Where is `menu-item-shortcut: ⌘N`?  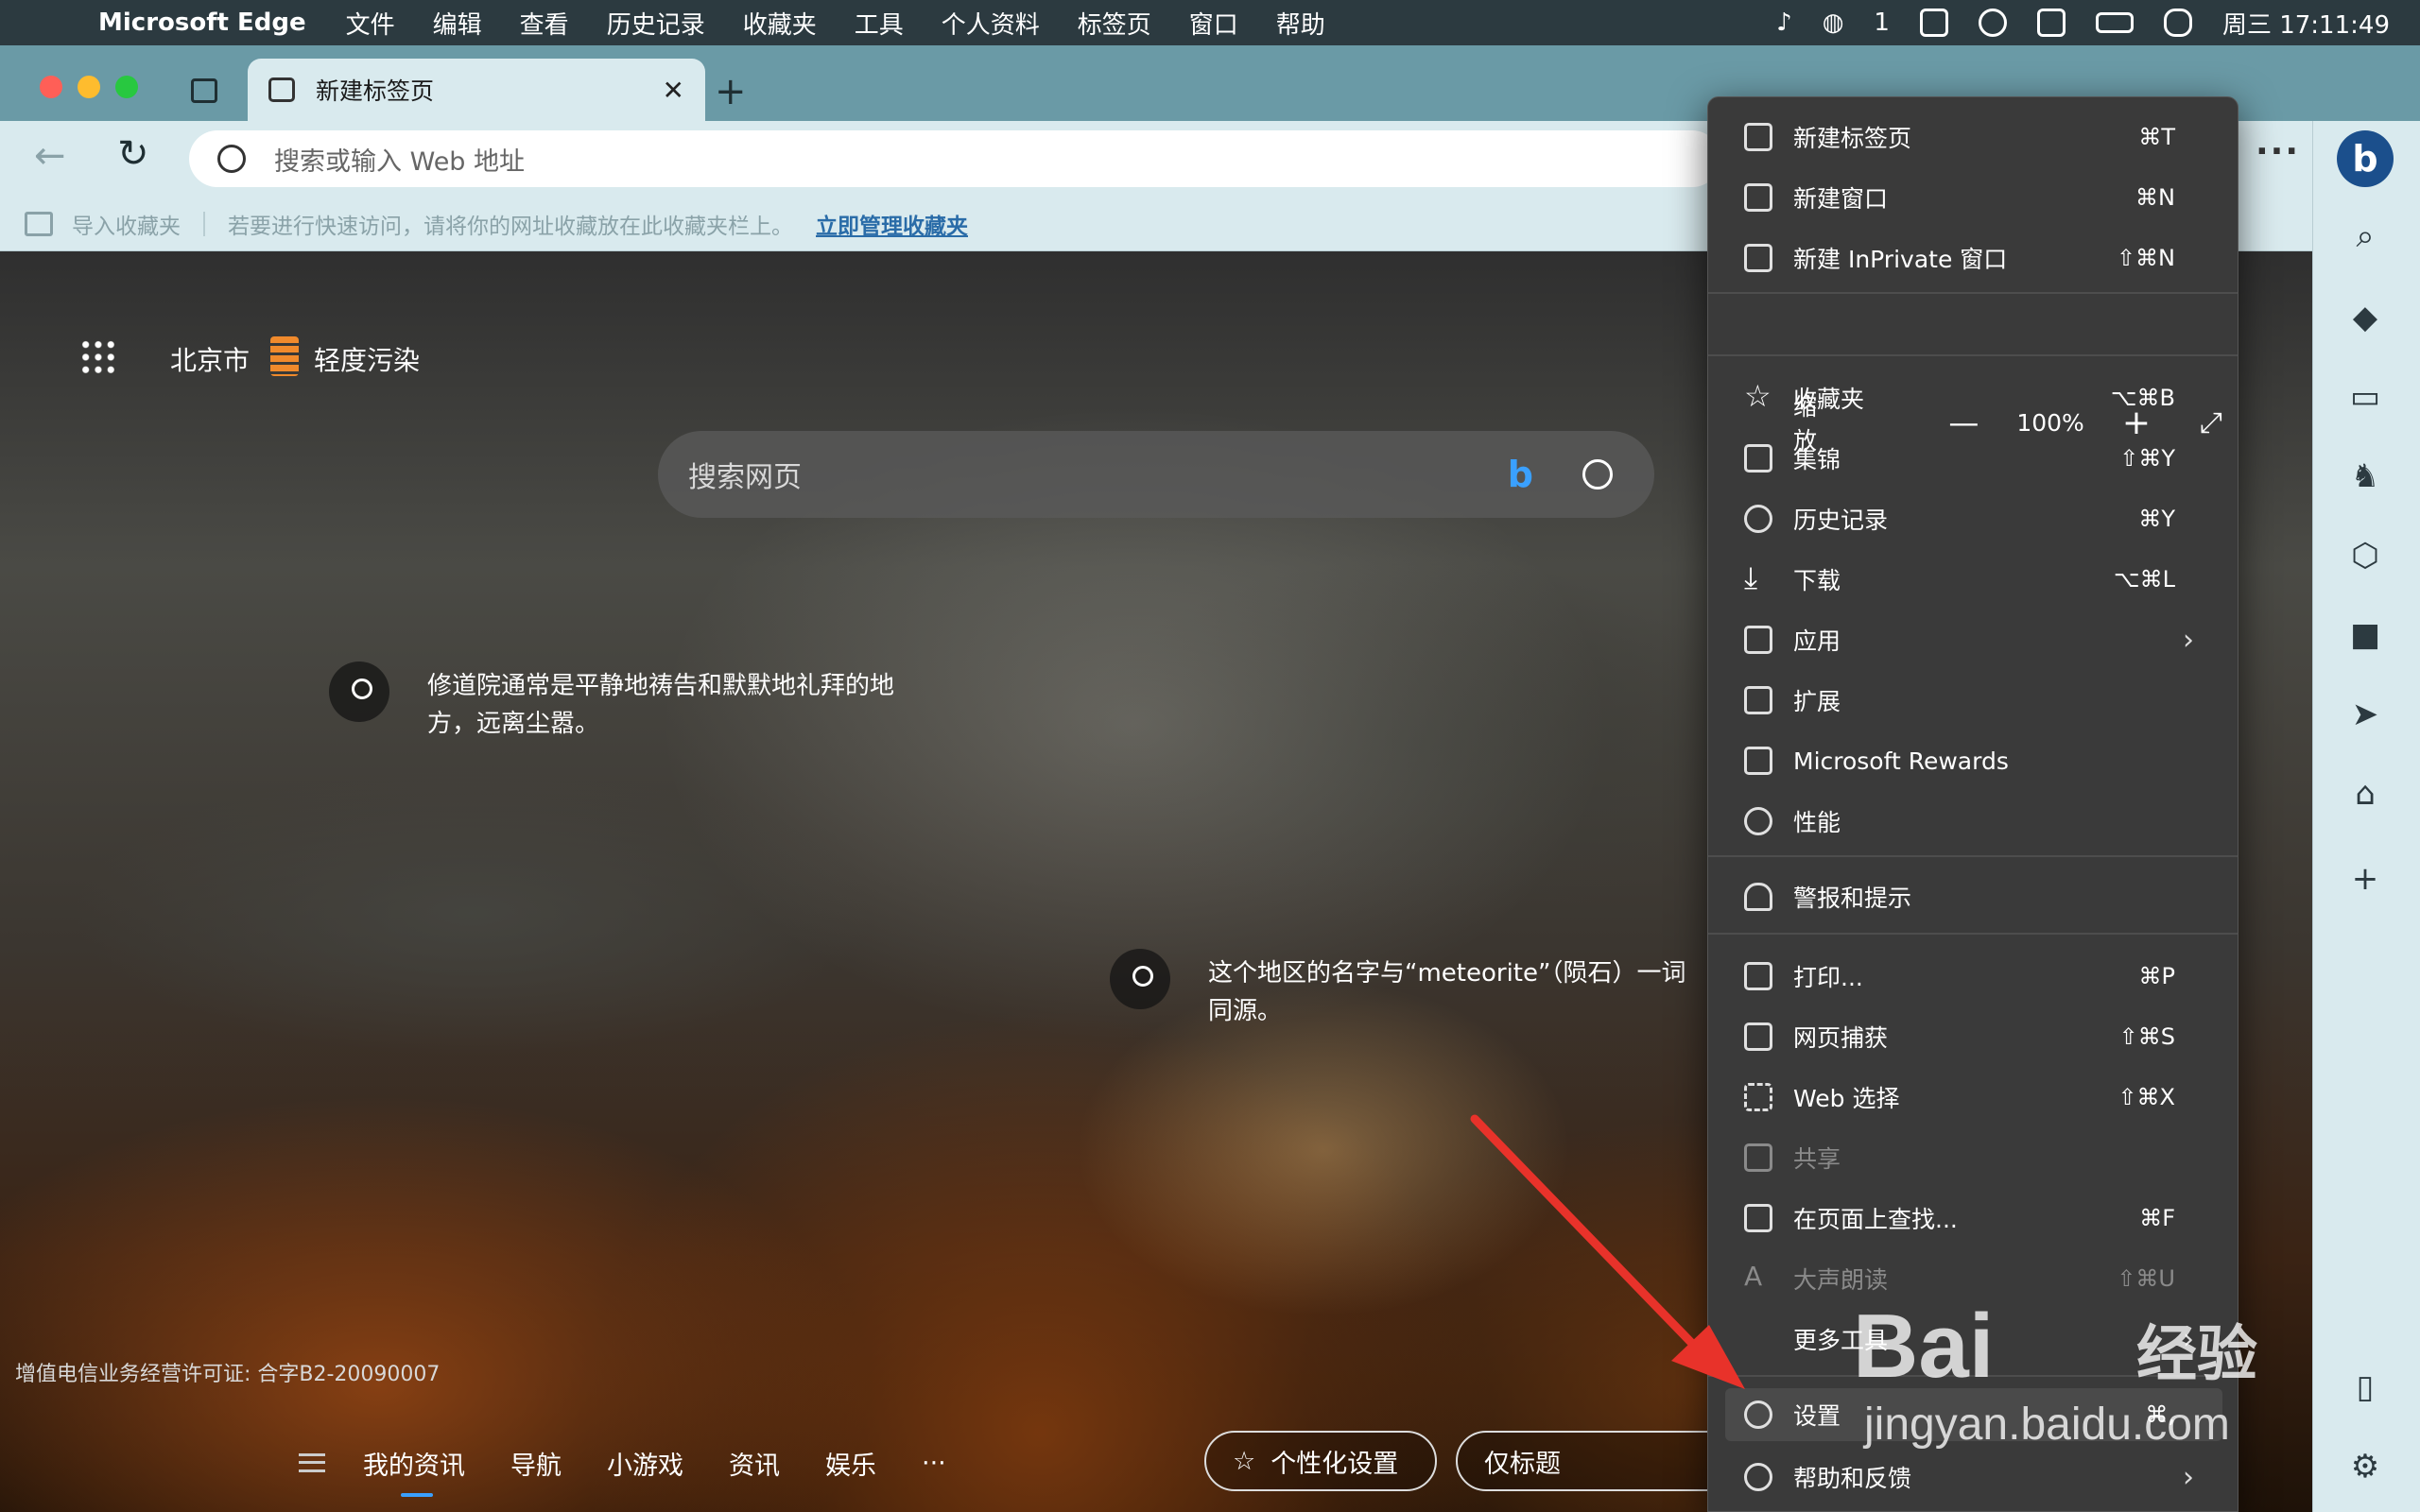
menu-item-shortcut: ⌘N is located at coordinates (2155, 197).